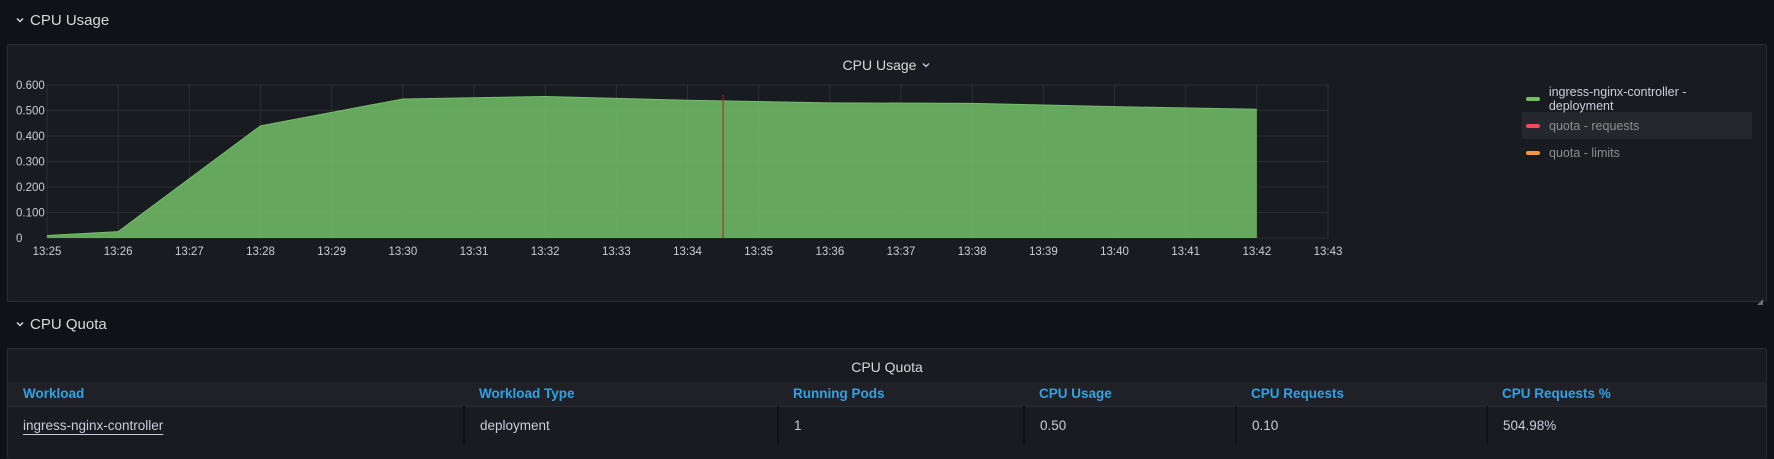  Describe the element at coordinates (1760, 298) in the screenshot. I see `resize-handle-icon` at that location.